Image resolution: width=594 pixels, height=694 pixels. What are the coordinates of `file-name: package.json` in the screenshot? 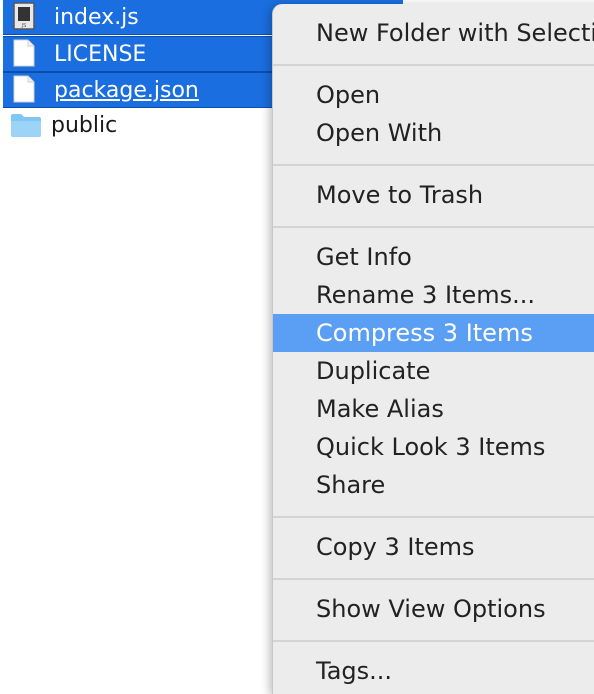 It's located at (126, 90).